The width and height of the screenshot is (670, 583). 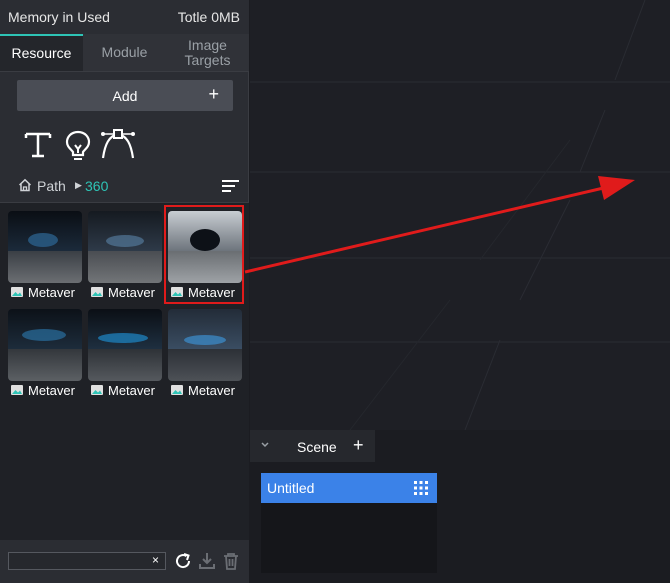 I want to click on chevron-down-icon, so click(x=265, y=444).